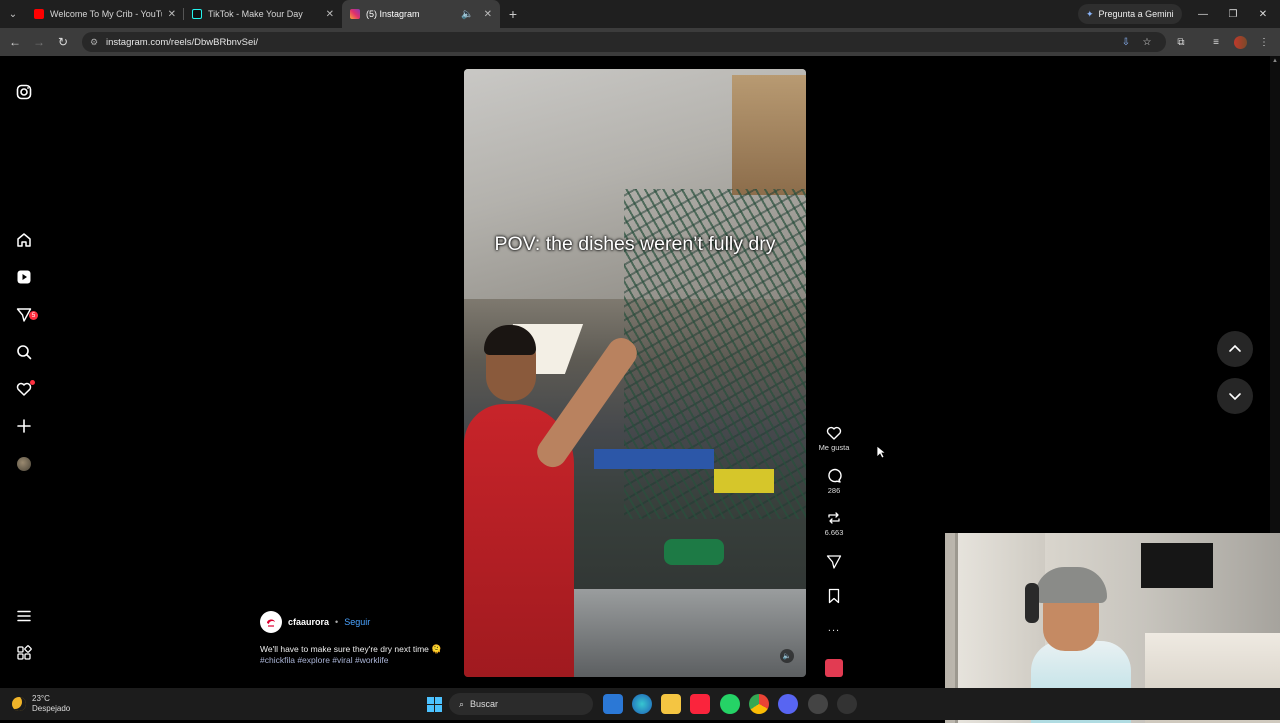 This screenshot has height=723, width=1280. What do you see at coordinates (24, 616) in the screenshot?
I see `more-menu-icon` at bounding box center [24, 616].